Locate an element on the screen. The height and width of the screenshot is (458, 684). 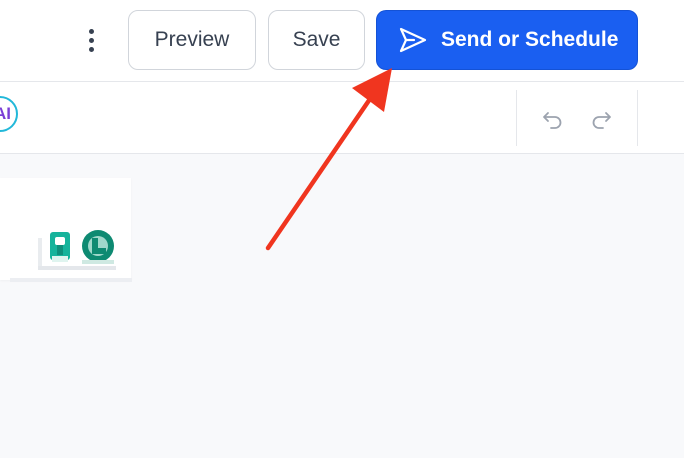
preview-button-label: Preview is located at coordinates (192, 39).